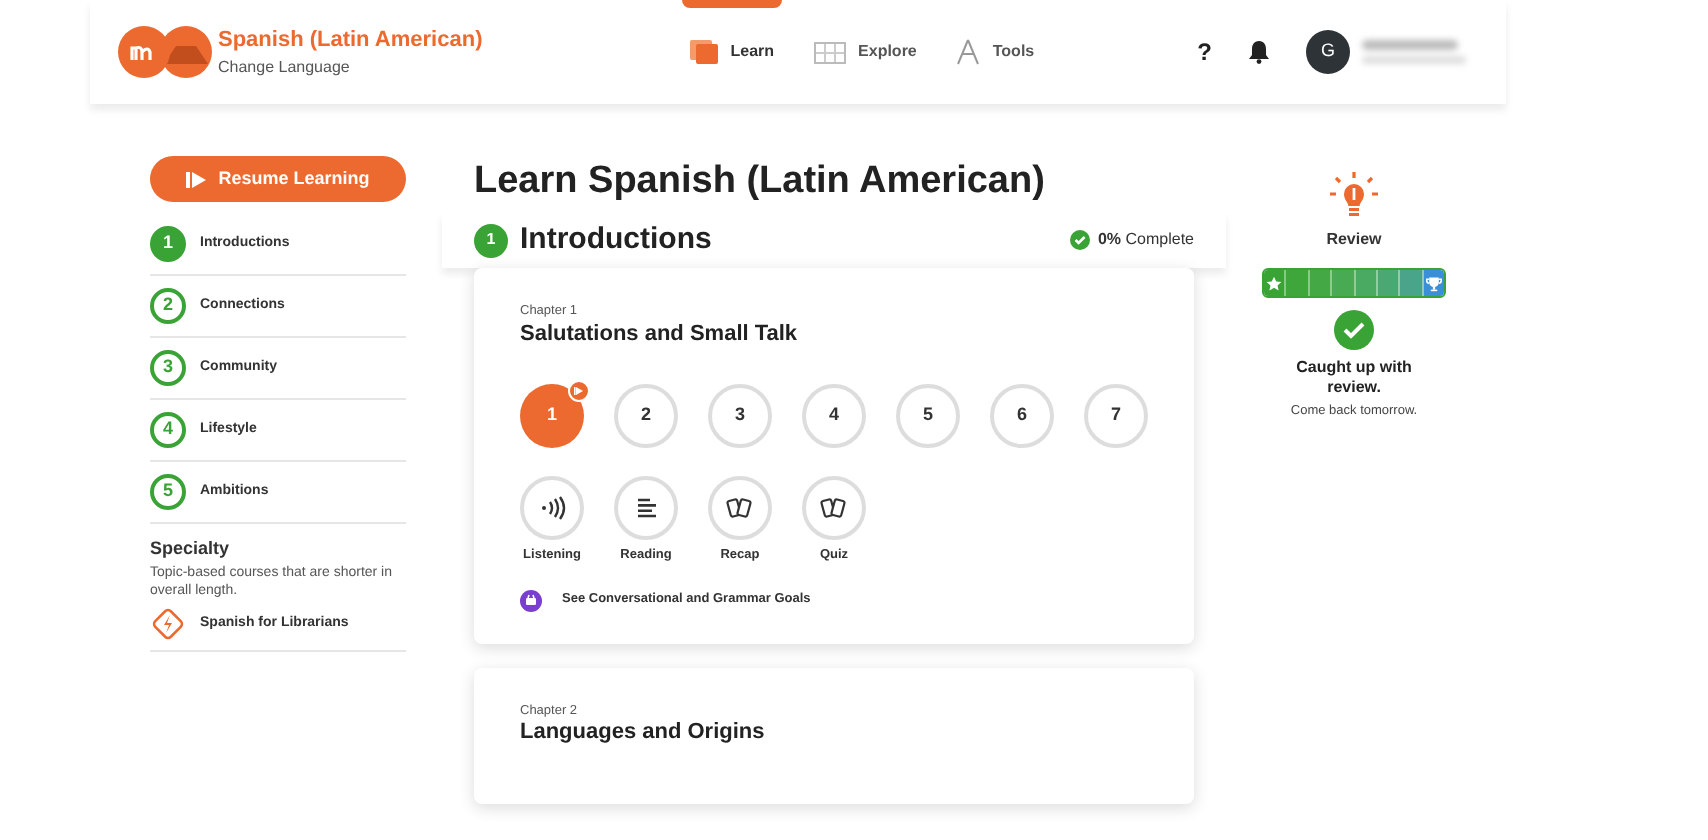  Describe the element at coordinates (1354, 196) in the screenshot. I see `lightbulb-icon` at that location.